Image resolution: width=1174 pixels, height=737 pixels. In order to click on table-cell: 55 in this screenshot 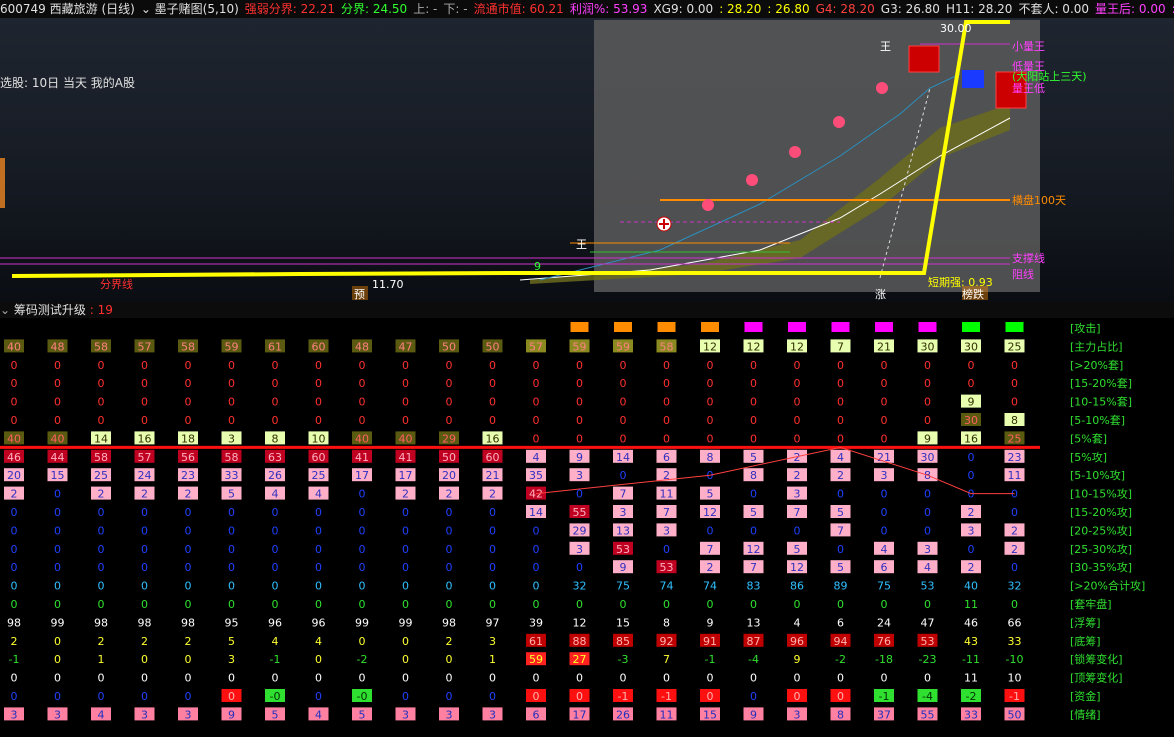, I will do `click(928, 714)`.